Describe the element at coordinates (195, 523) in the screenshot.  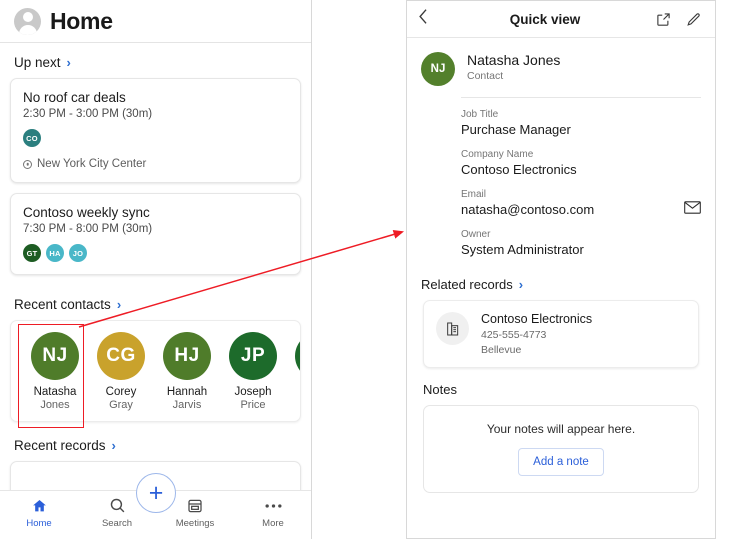
I see `nav-label-meetings: Meetings` at that location.